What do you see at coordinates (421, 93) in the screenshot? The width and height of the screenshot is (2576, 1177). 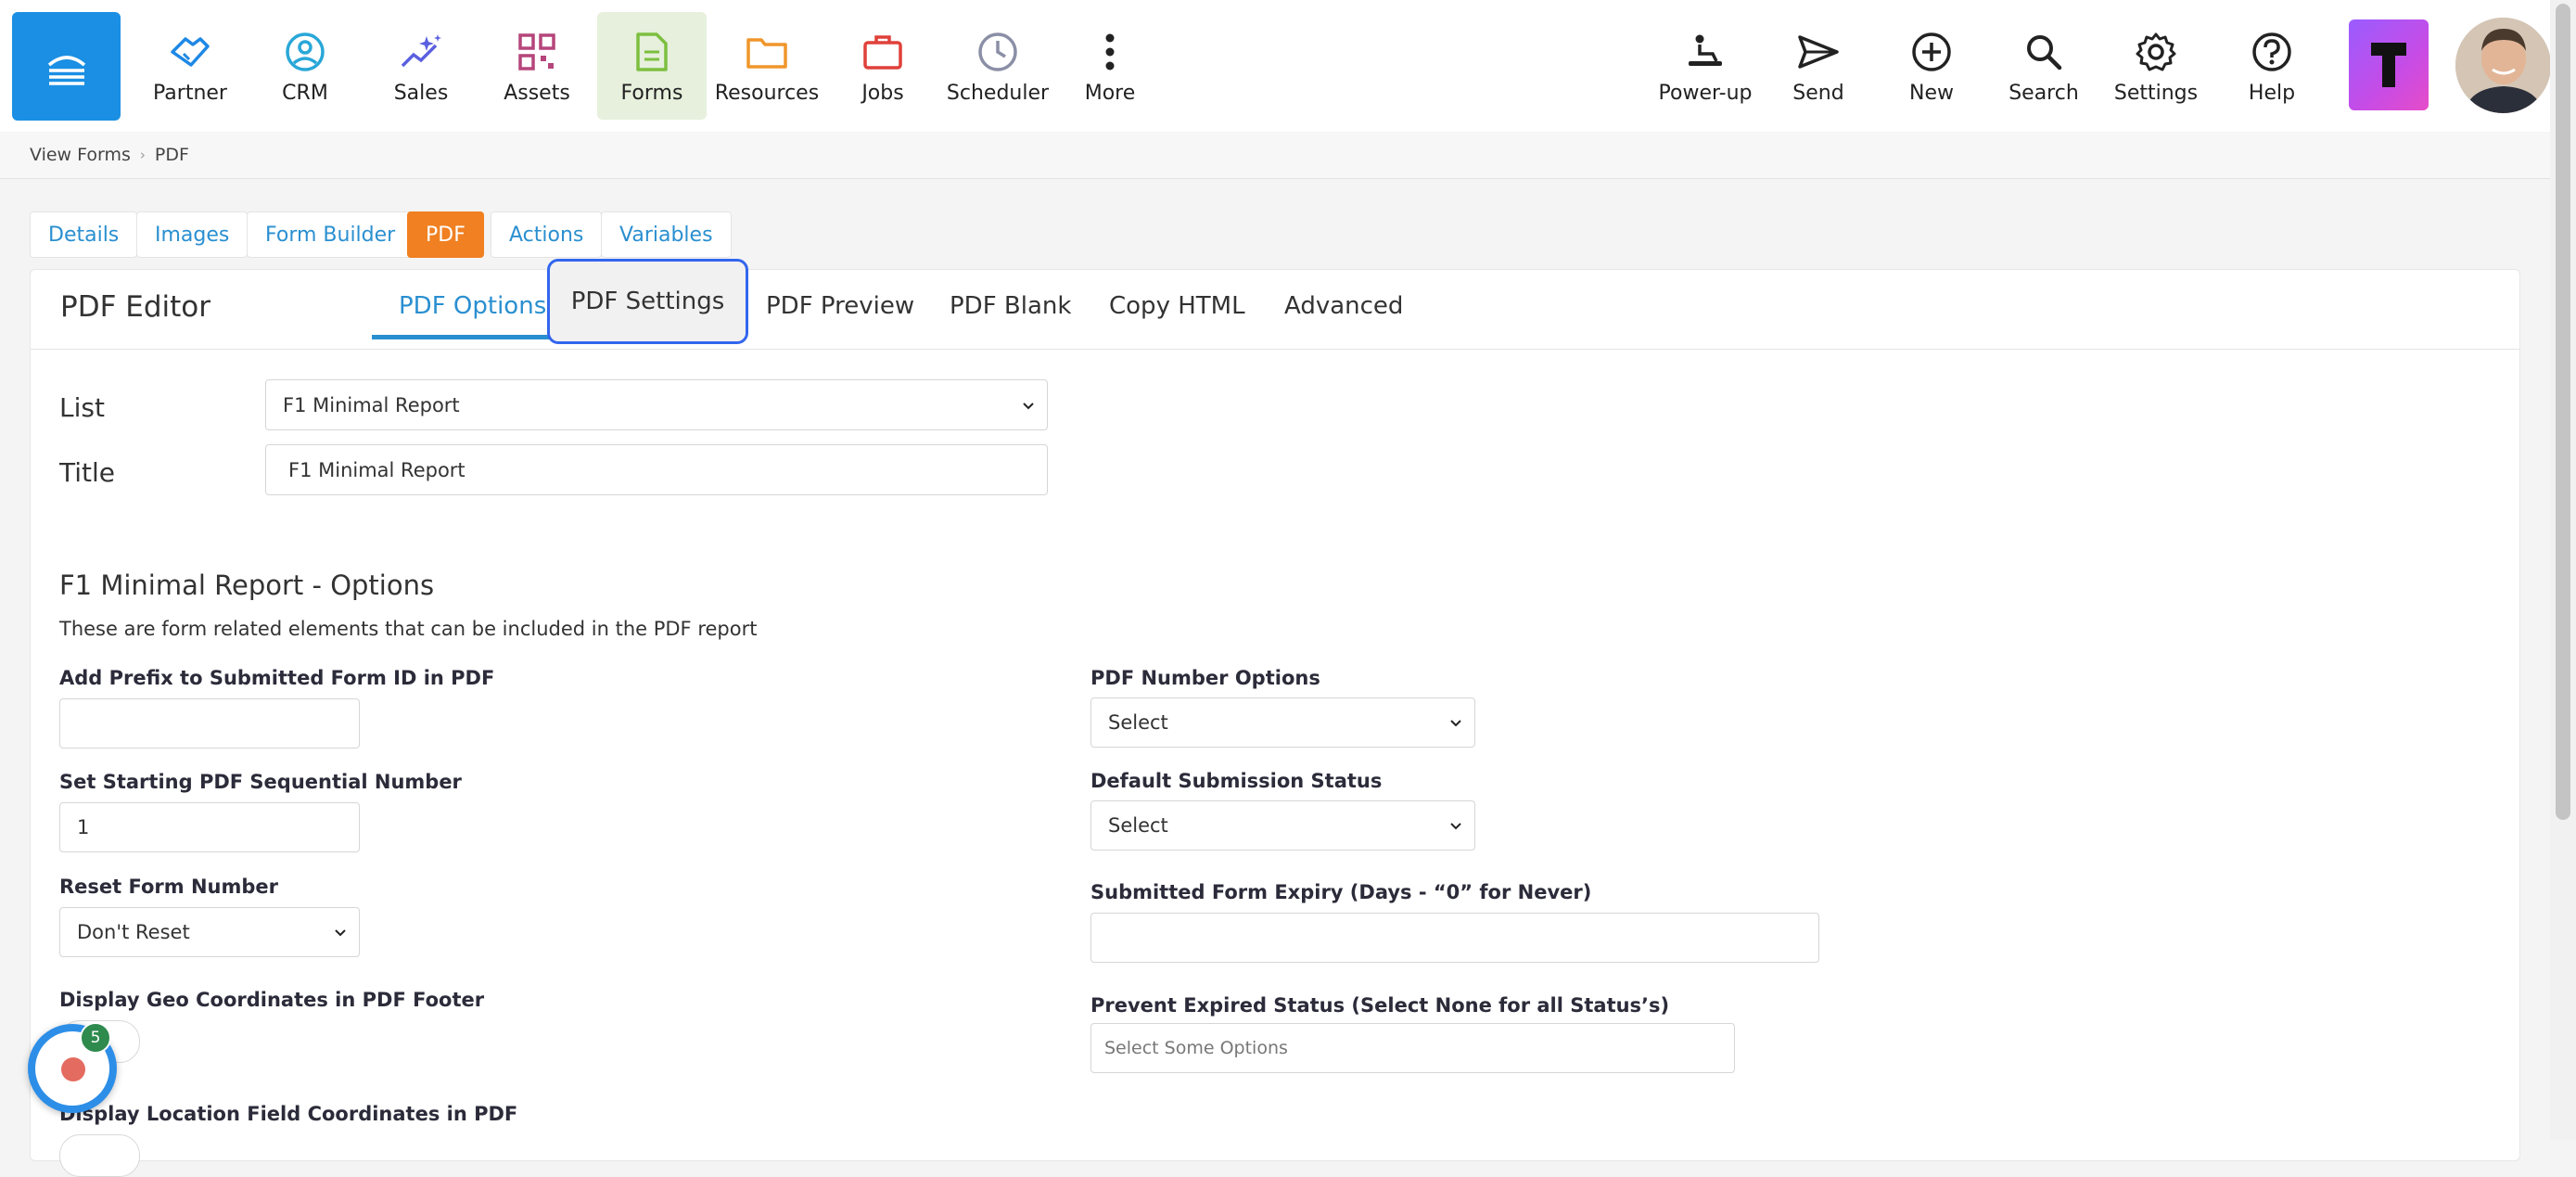 I see `nav-label: Sales` at bounding box center [421, 93].